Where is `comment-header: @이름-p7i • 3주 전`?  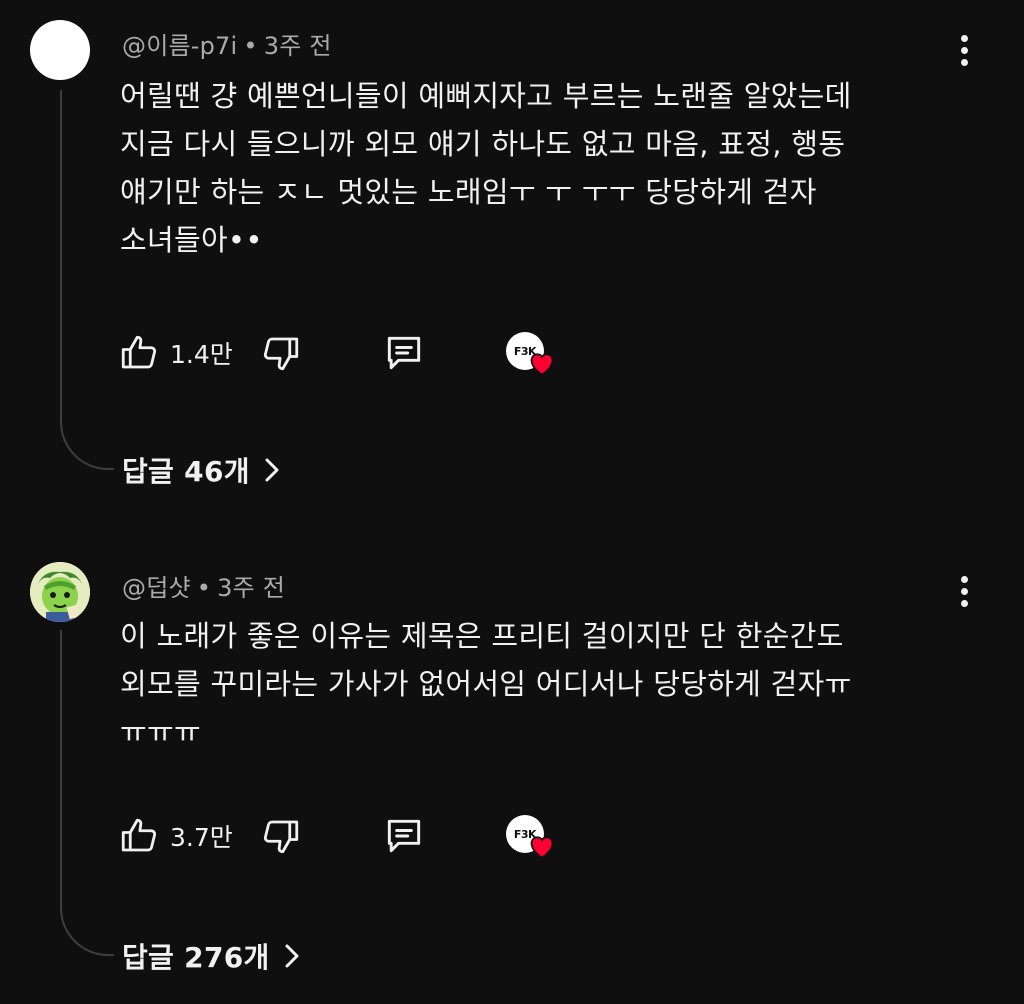 comment-header: @이름-p7i • 3주 전 is located at coordinates (227, 43).